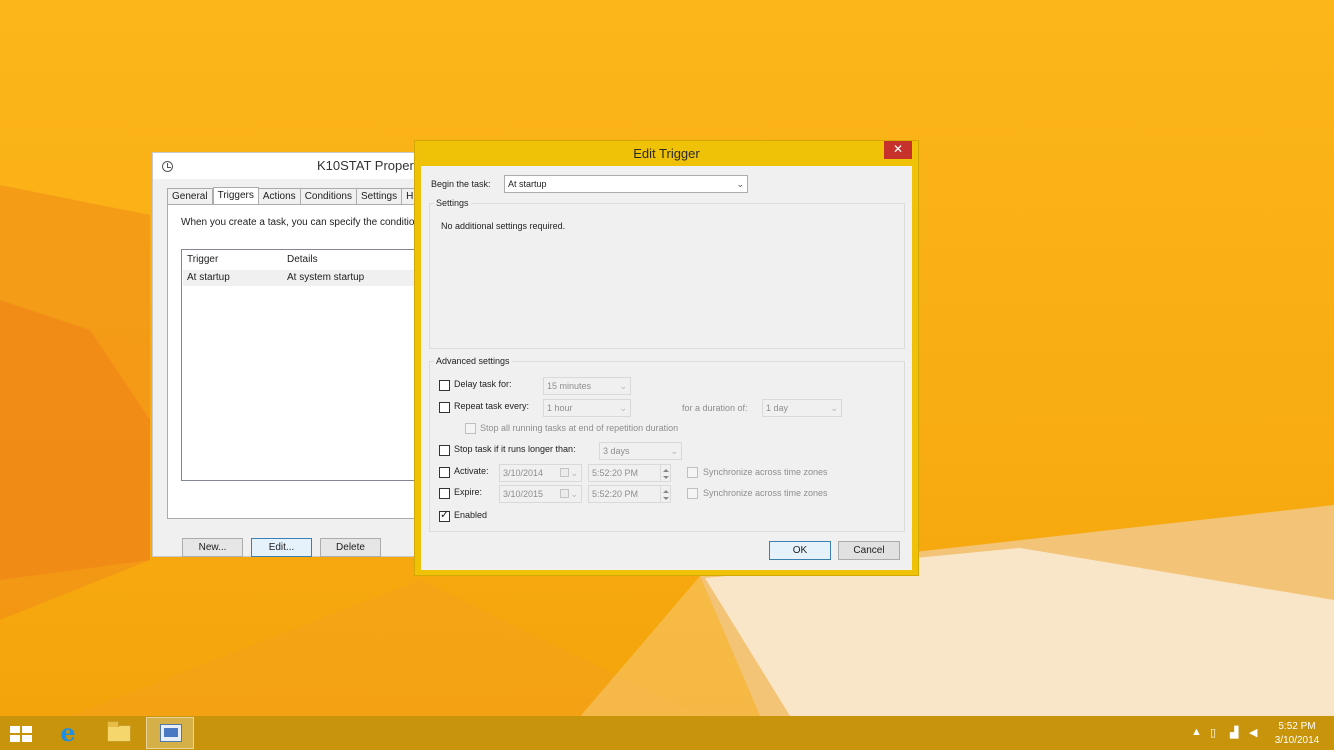 The width and height of the screenshot is (1334, 750). Describe the element at coordinates (468, 492) in the screenshot. I see `expire-label: Expire:` at that location.